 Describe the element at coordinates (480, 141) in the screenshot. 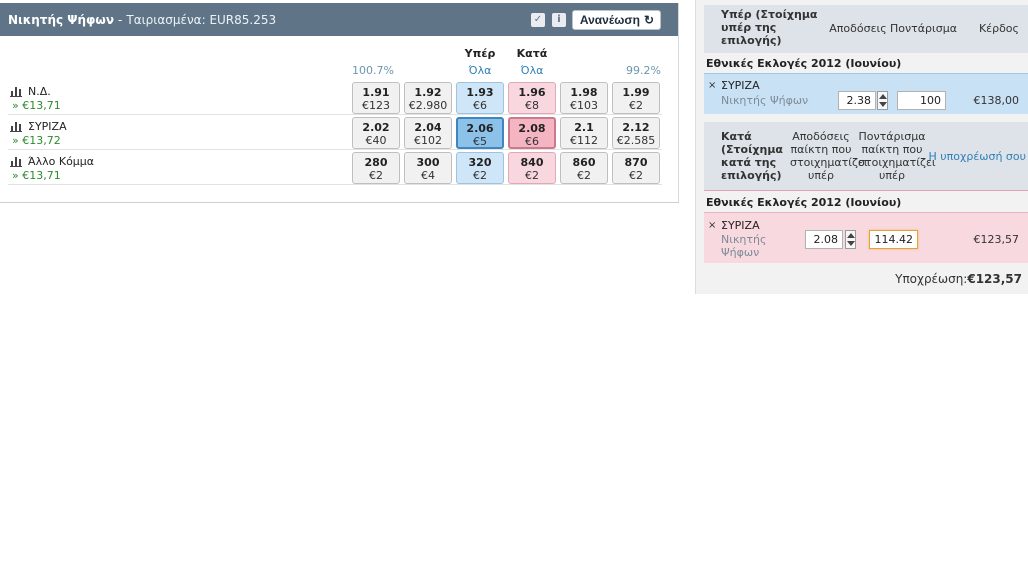

I see `price-volume: €5` at that location.